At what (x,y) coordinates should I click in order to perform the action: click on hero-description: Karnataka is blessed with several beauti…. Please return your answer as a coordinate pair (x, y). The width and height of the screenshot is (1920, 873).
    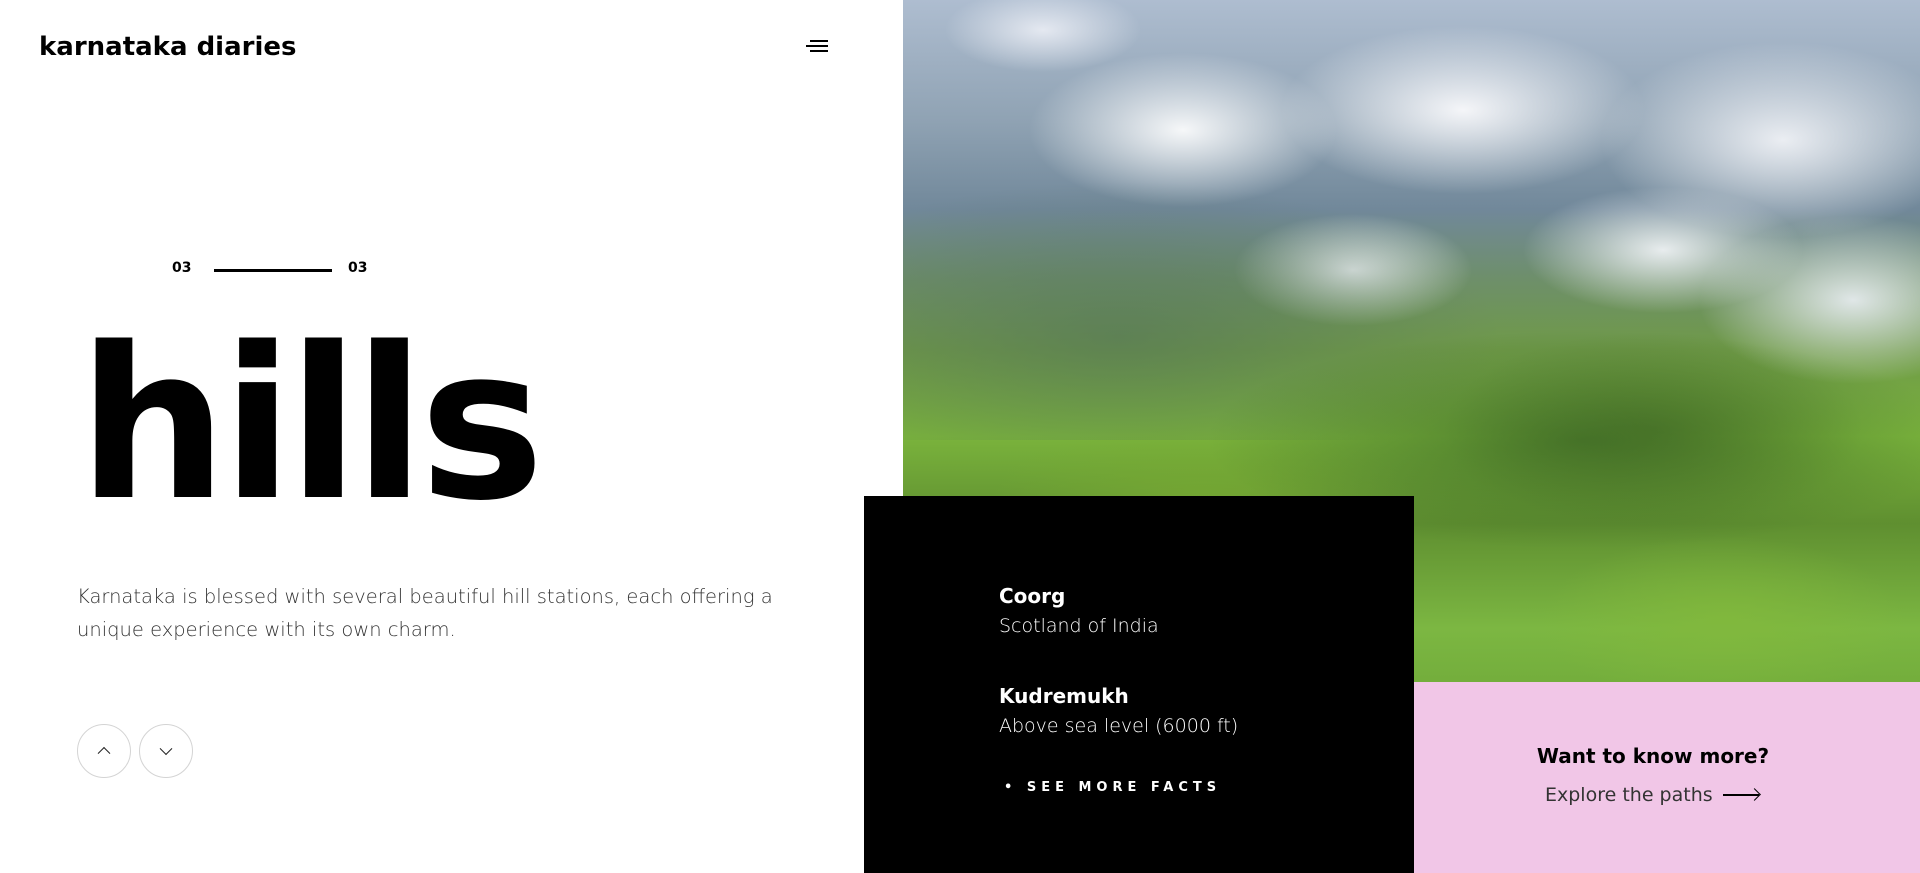
    Looking at the image, I should click on (425, 613).